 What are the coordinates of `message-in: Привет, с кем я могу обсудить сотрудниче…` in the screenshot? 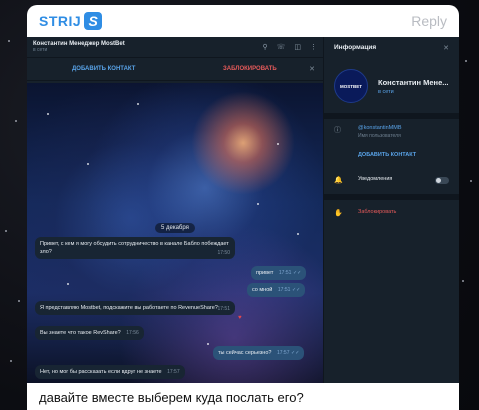 It's located at (135, 248).